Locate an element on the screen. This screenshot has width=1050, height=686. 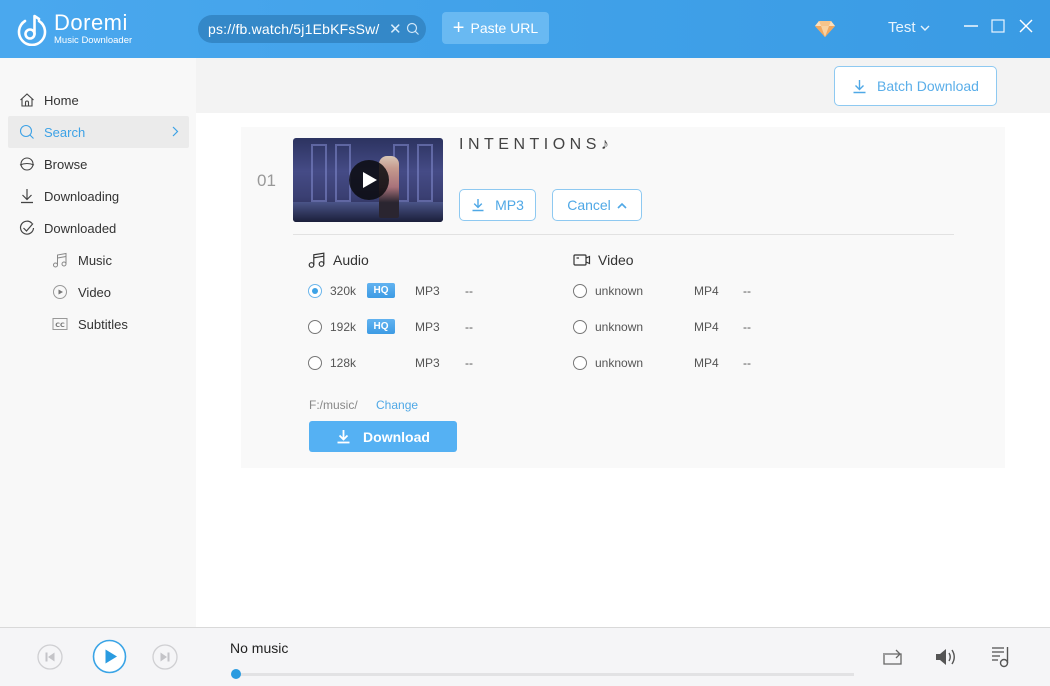
planet-icon is located at coordinates (27, 164).